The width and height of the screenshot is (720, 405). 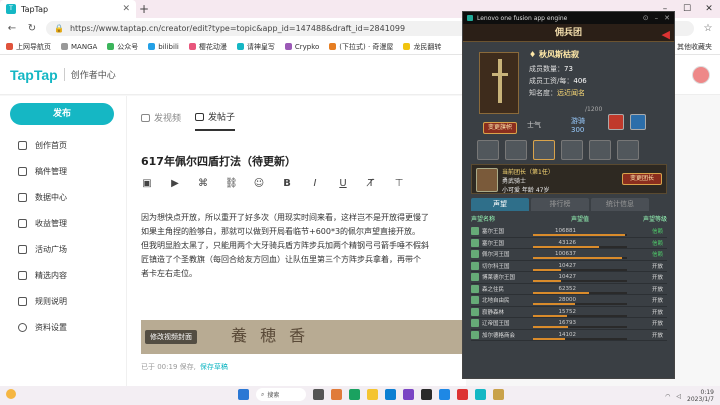 I want to click on bookmark-item: Crypko, so click(x=301, y=47).